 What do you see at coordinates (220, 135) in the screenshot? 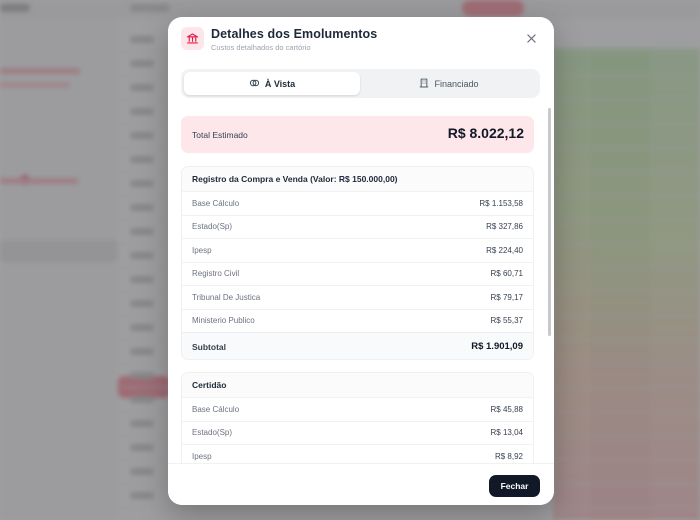
I see `total-label: Total Estimado` at bounding box center [220, 135].